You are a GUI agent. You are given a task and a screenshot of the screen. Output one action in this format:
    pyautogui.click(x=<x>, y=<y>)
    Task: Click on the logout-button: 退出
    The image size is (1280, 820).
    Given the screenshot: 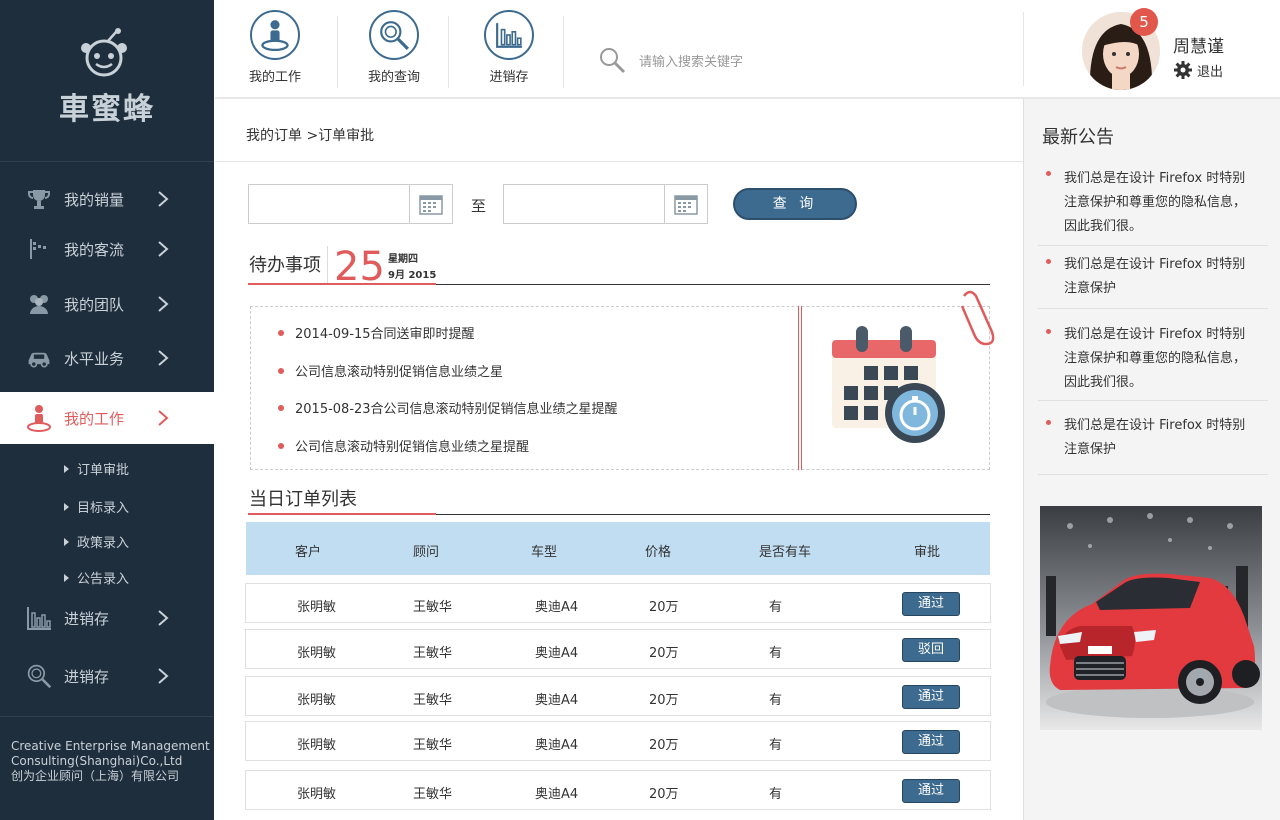 What is the action you would take?
    pyautogui.click(x=1198, y=70)
    